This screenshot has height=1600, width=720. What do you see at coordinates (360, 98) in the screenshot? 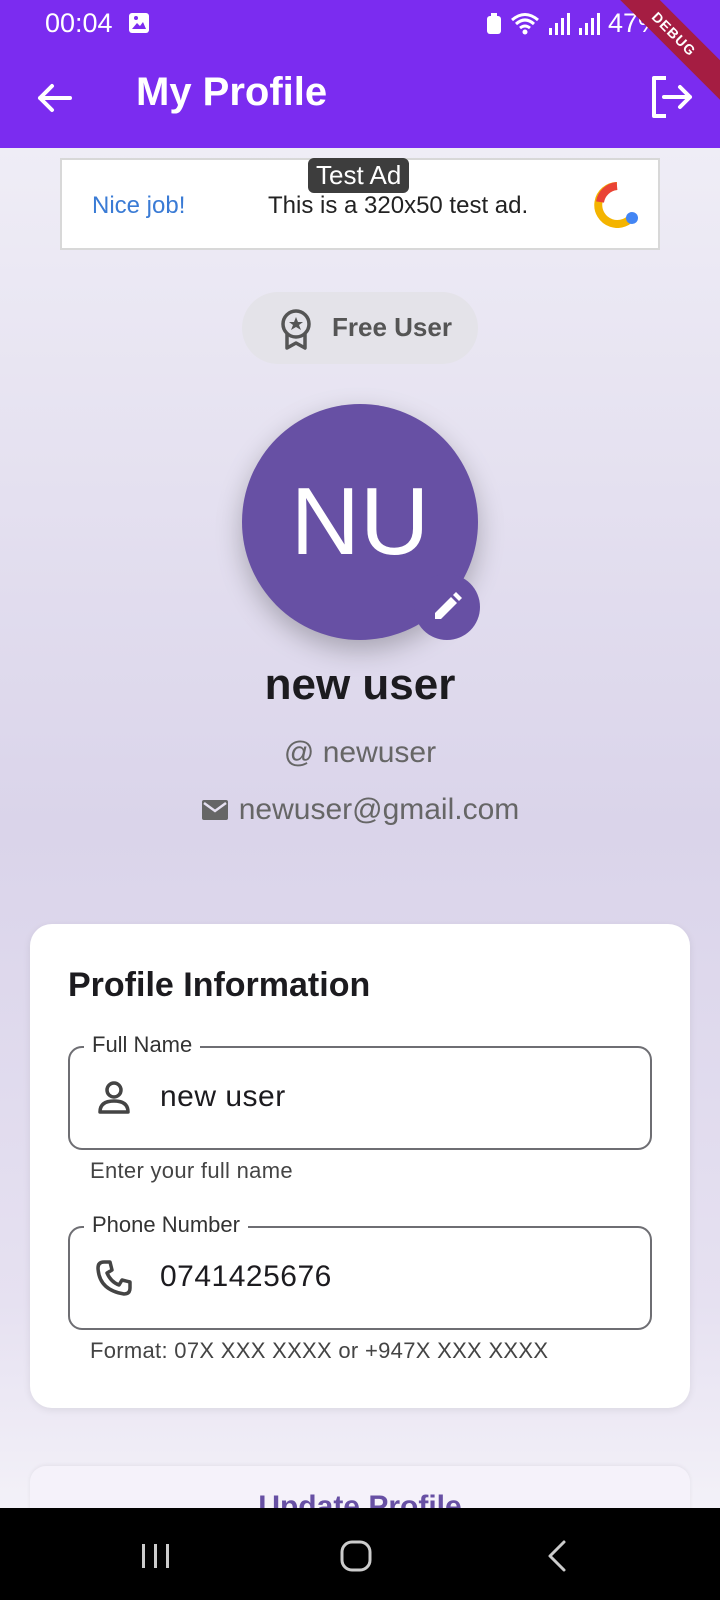
I see `app-bar: My Profile` at bounding box center [360, 98].